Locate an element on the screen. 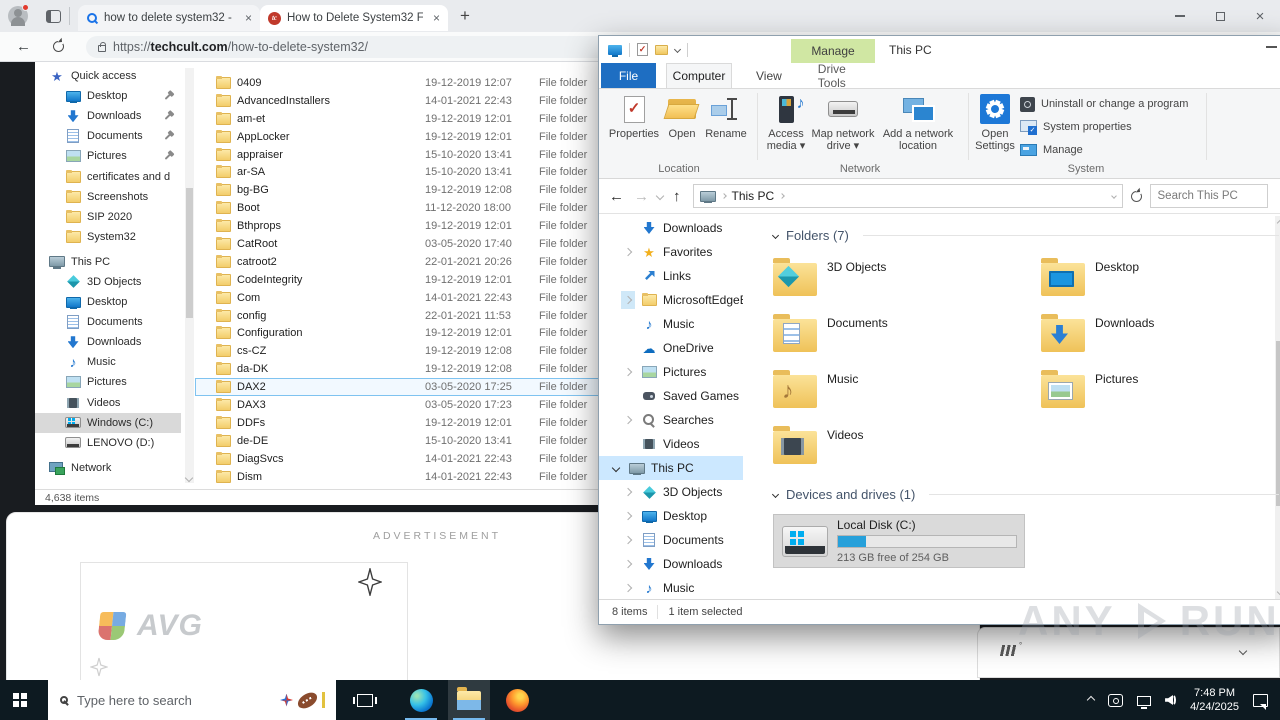 This screenshot has height=720, width=1280. folder-tile-documents: Documents is located at coordinates (899, 335).